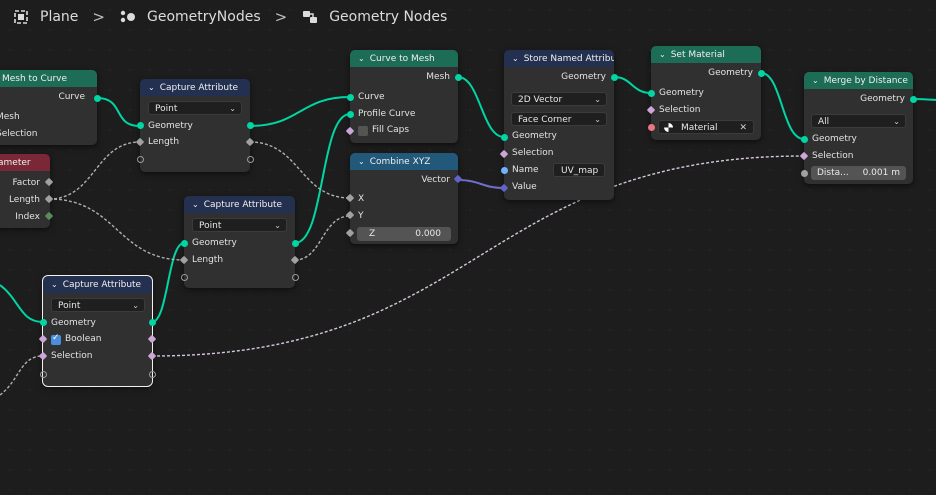 Image resolution: width=936 pixels, height=495 pixels. Describe the element at coordinates (15, 162) in the screenshot. I see `node-title: ameter` at that location.